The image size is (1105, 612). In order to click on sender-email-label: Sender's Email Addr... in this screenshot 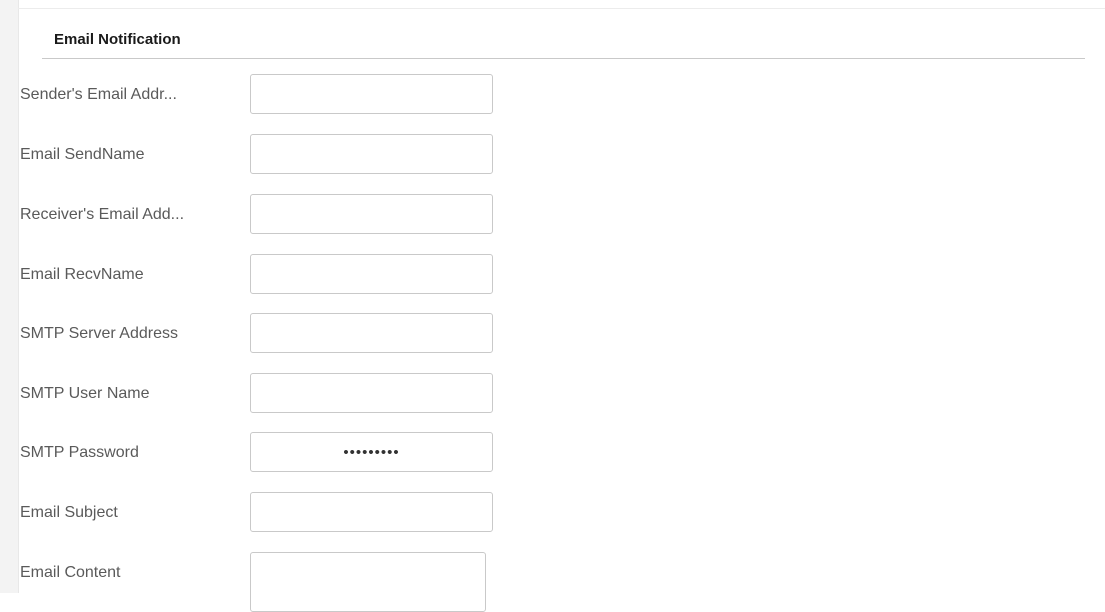, I will do `click(98, 94)`.